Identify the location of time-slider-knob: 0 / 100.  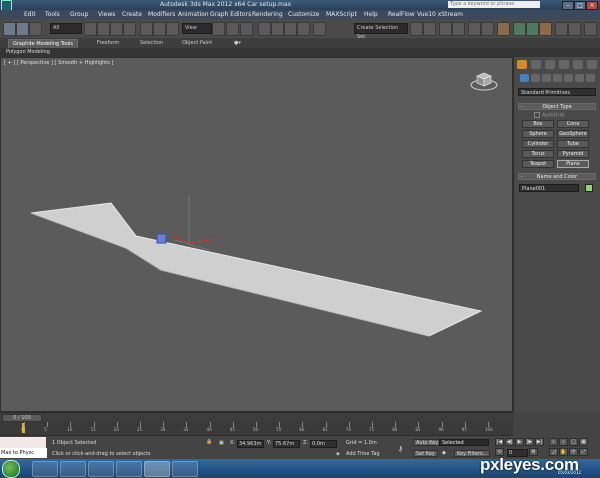
(22, 418).